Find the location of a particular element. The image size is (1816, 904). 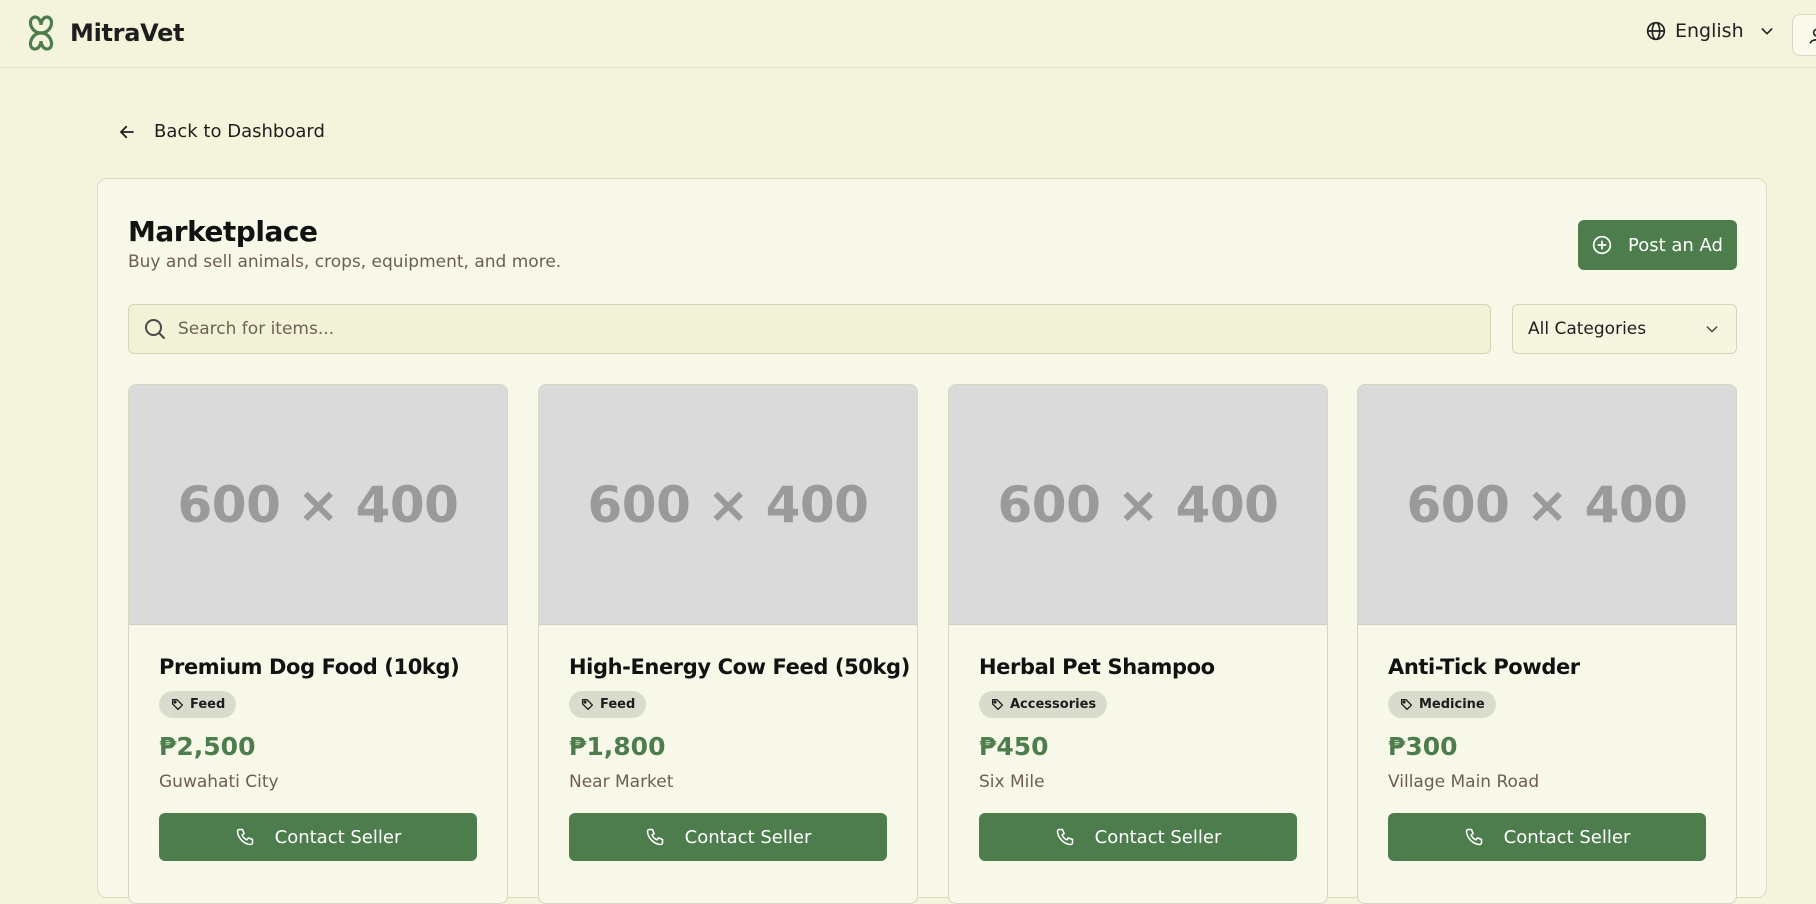

product-price: ₱2,500 is located at coordinates (207, 746).